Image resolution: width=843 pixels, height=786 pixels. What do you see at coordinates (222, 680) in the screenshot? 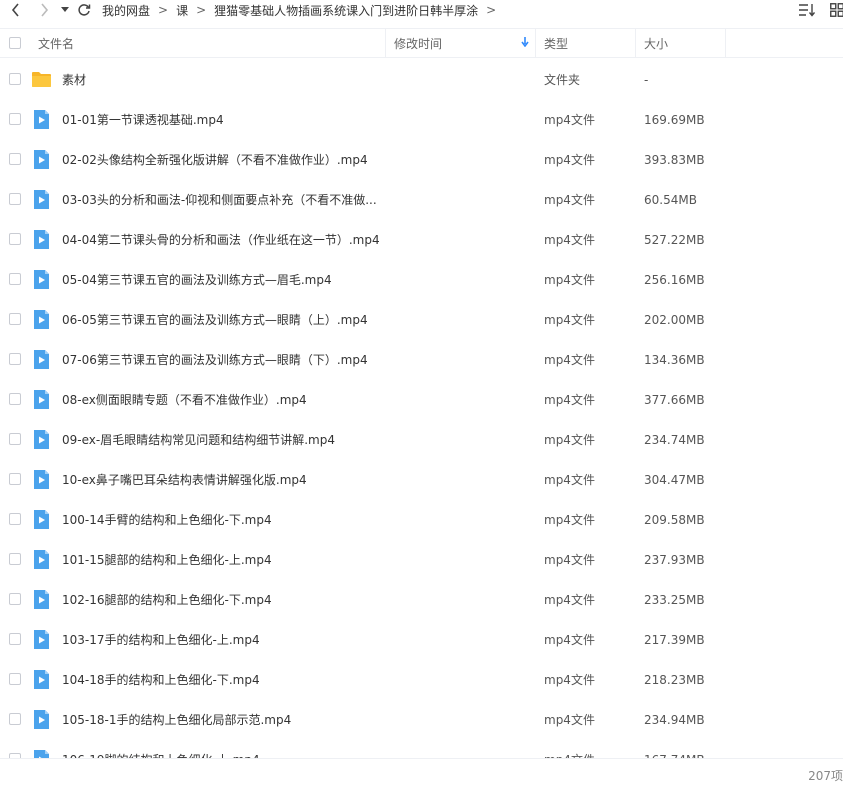
I see `file-name: 104-18手的结构和上色细化-下.mp4` at bounding box center [222, 680].